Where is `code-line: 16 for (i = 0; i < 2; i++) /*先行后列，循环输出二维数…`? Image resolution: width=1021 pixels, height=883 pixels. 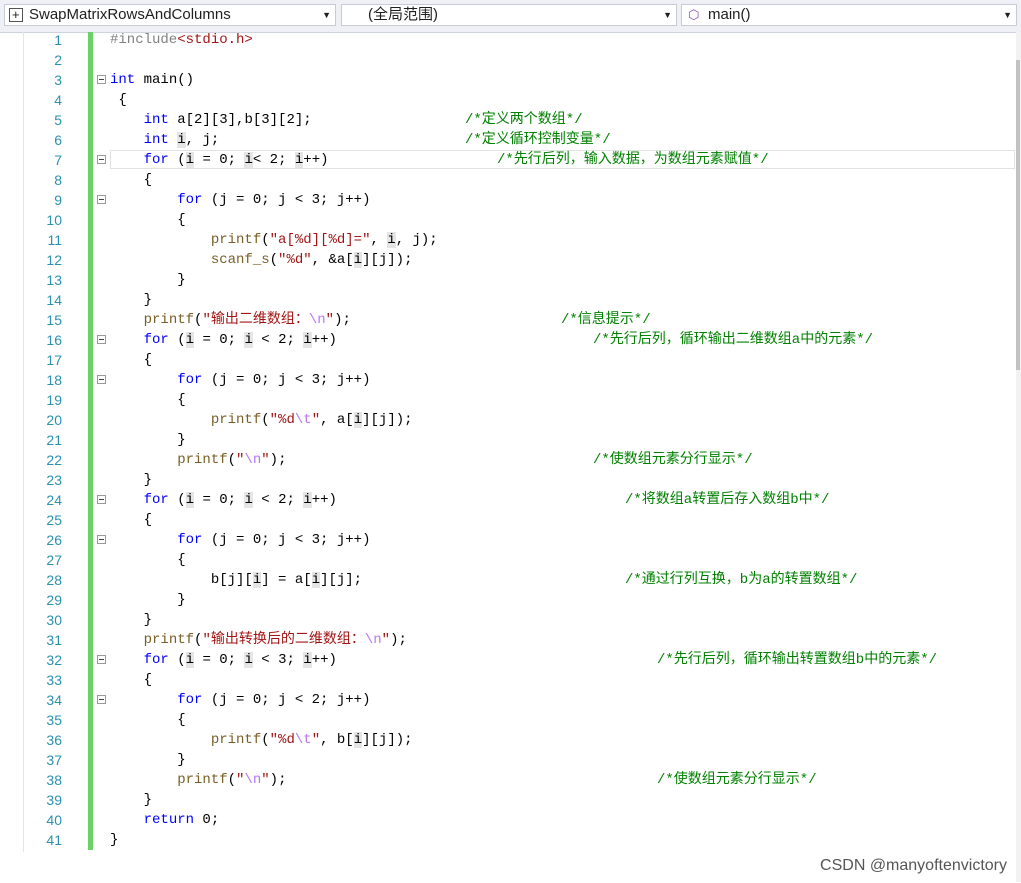 code-line: 16 for (i = 0; i < 2; i++) /*先行后列，循环输出二维数… is located at coordinates (507, 340).